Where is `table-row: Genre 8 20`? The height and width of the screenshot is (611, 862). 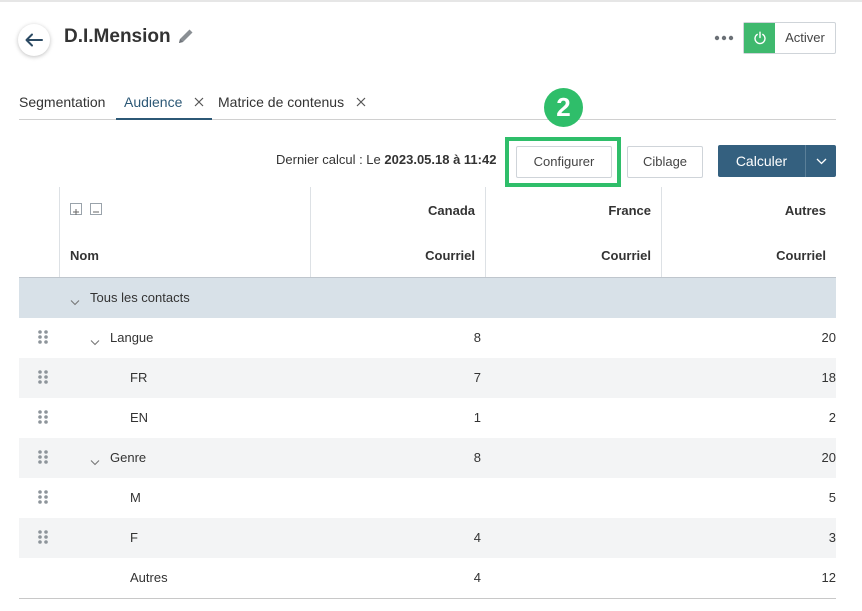
table-row: Genre 8 20 is located at coordinates (427, 458).